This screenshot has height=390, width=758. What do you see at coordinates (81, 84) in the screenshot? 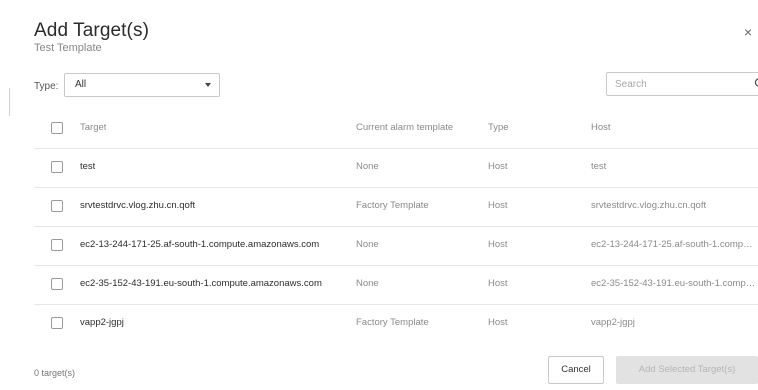
I see `type-filter-value: All` at bounding box center [81, 84].